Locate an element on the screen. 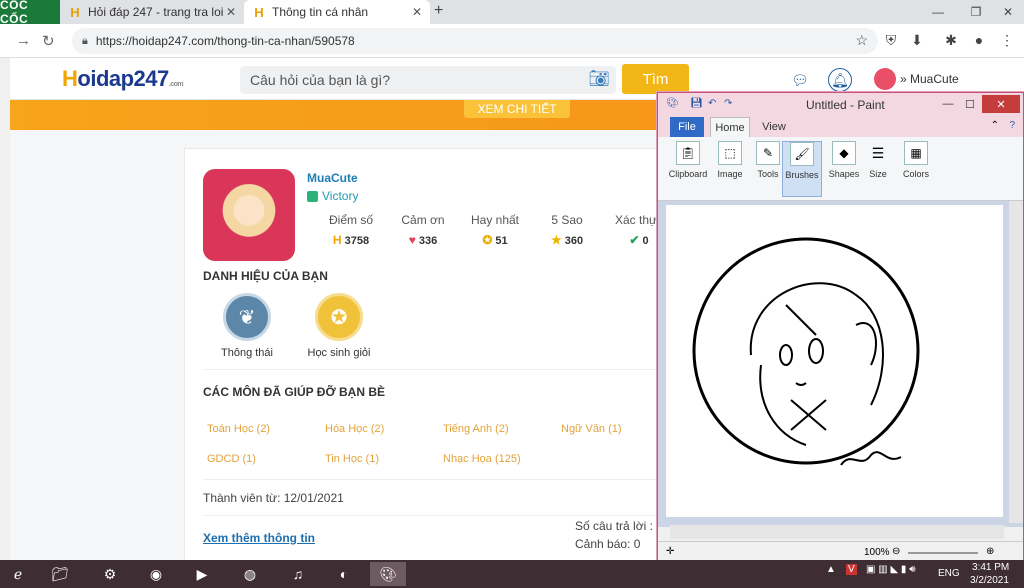  zoom-slider is located at coordinates (943, 553).